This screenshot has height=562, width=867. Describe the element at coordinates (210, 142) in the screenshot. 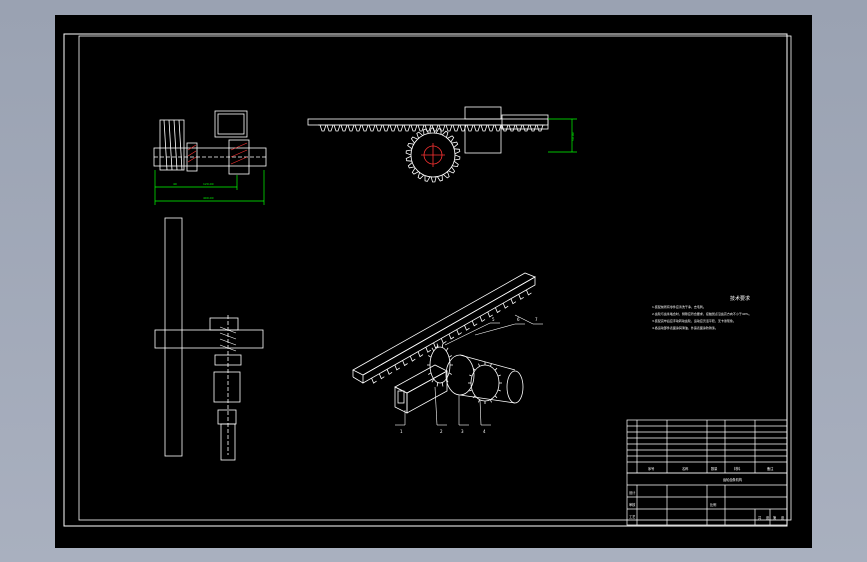

I see `top-view-shaft` at that location.